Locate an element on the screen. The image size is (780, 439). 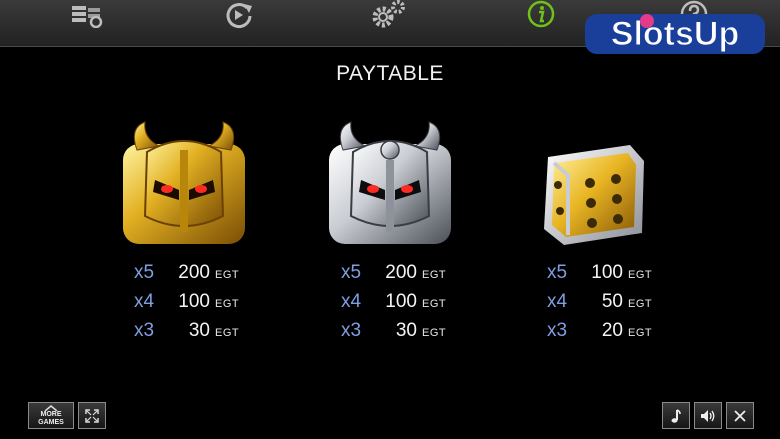
music-icon is located at coordinates (676, 415).